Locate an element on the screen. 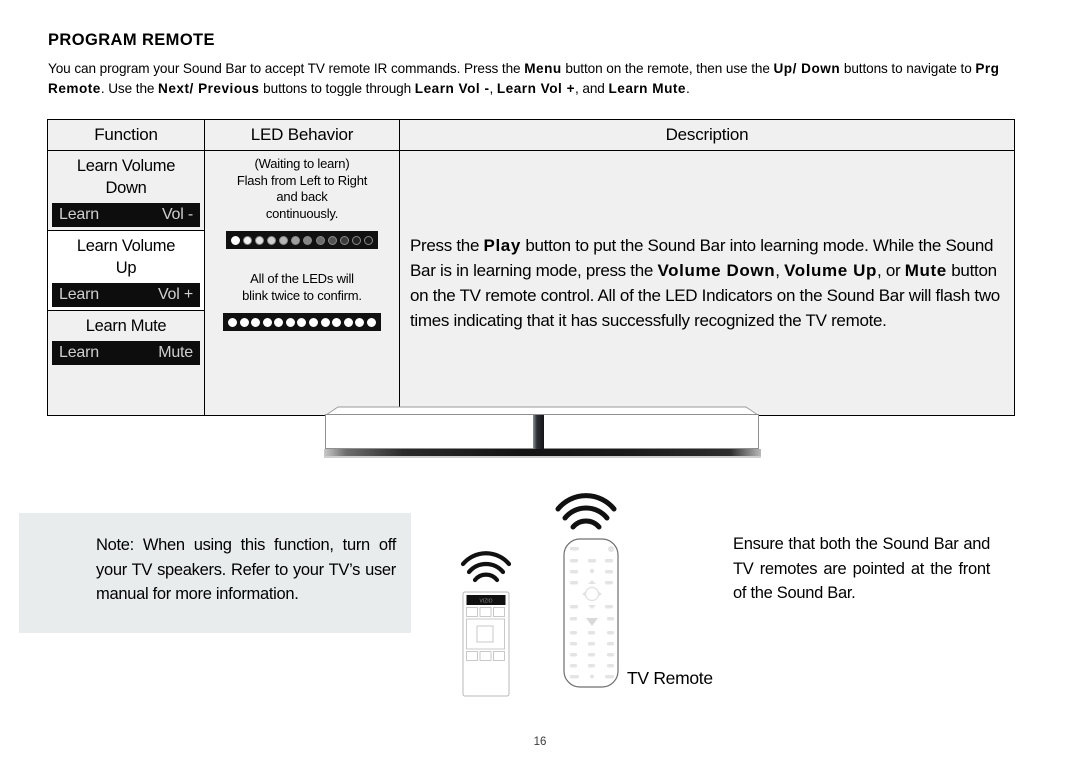 The height and width of the screenshot is (761, 1080). svg-text: VIZIO is located at coordinates (485, 602).